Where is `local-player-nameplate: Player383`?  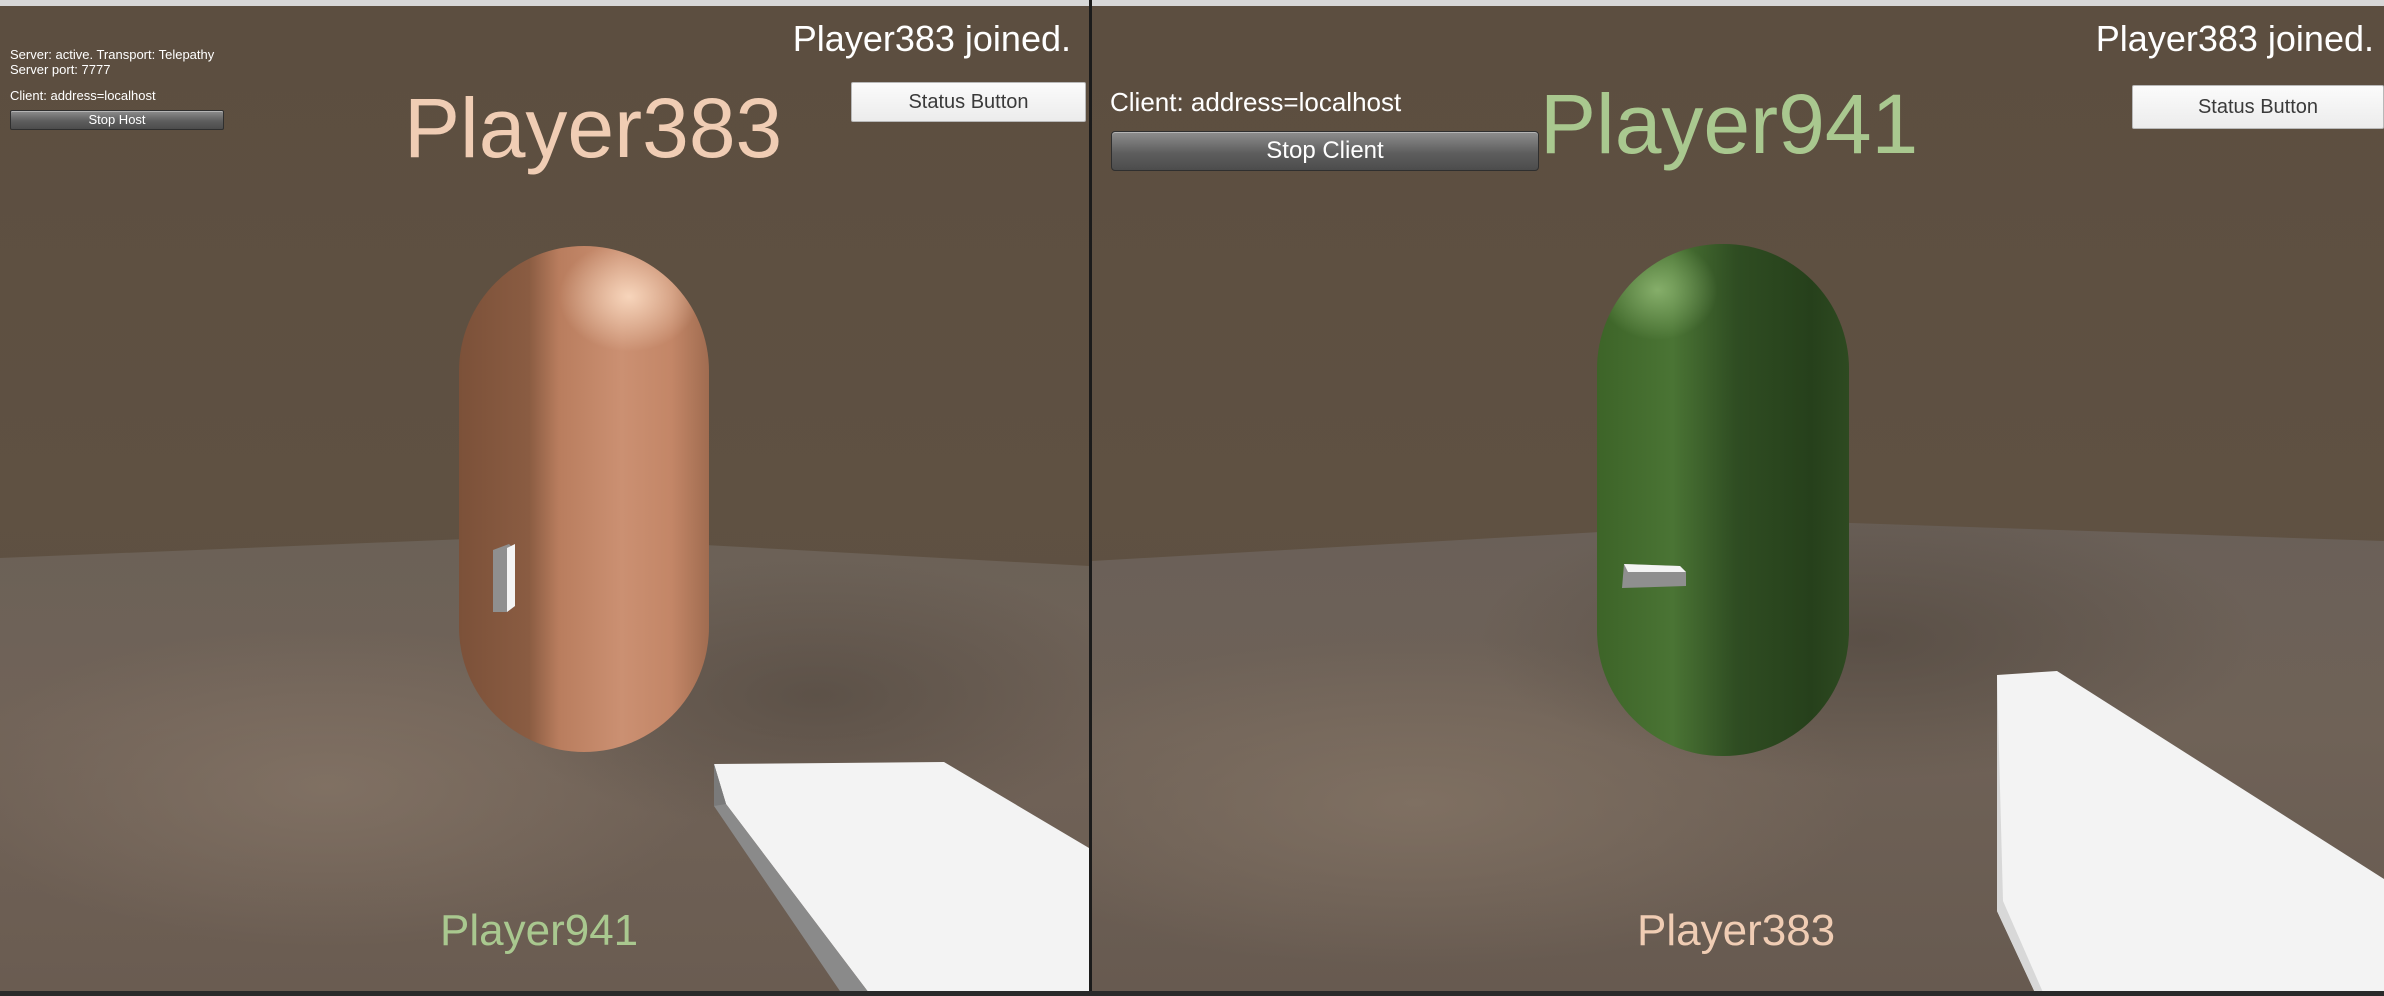 local-player-nameplate: Player383 is located at coordinates (593, 128).